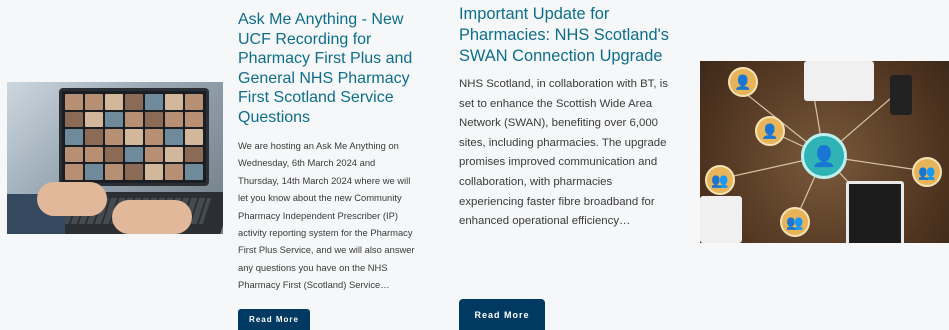 The height and width of the screenshot is (330, 949). Describe the element at coordinates (72, 199) in the screenshot. I see `hand-left` at that location.